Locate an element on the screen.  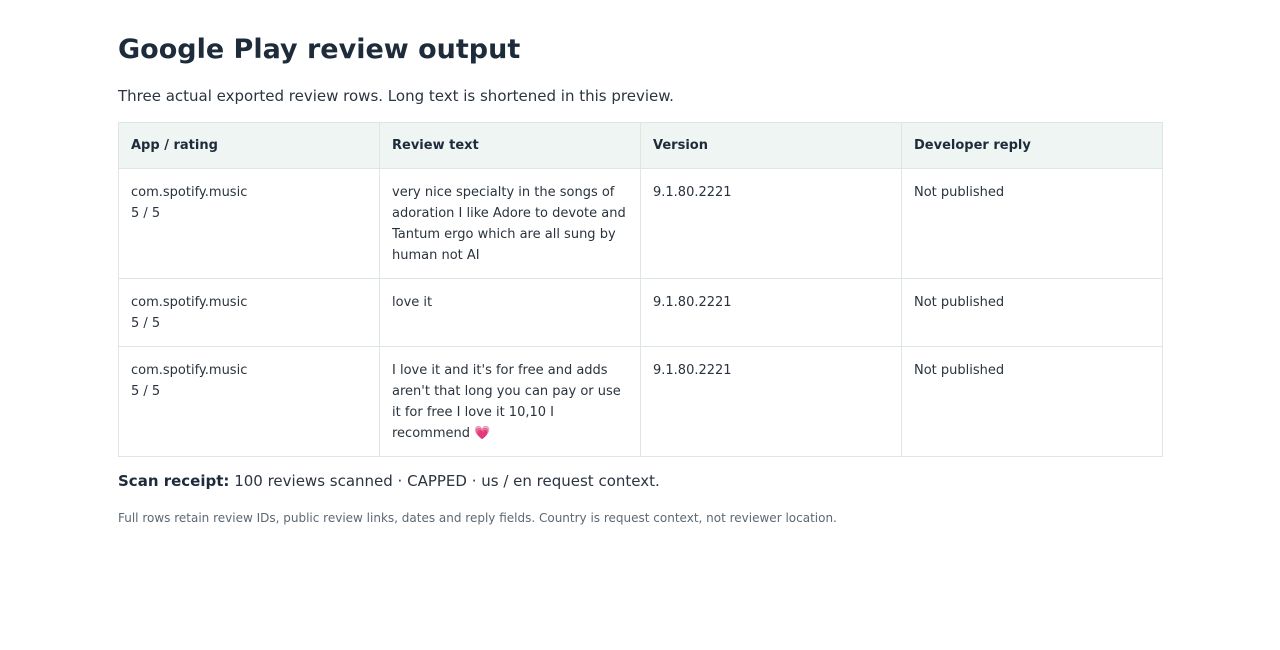
column-header-version: Version is located at coordinates (771, 145).